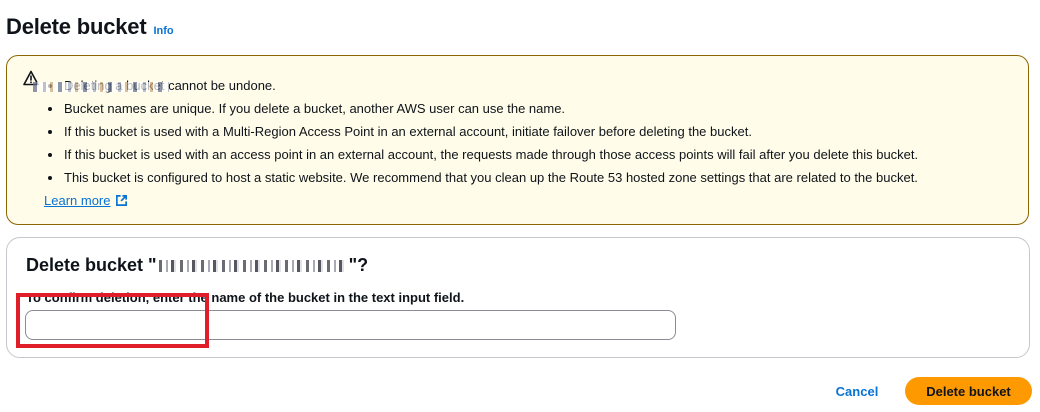 This screenshot has height=412, width=1040. What do you see at coordinates (968, 391) in the screenshot?
I see `delete-bucket-button: Delete bucket` at bounding box center [968, 391].